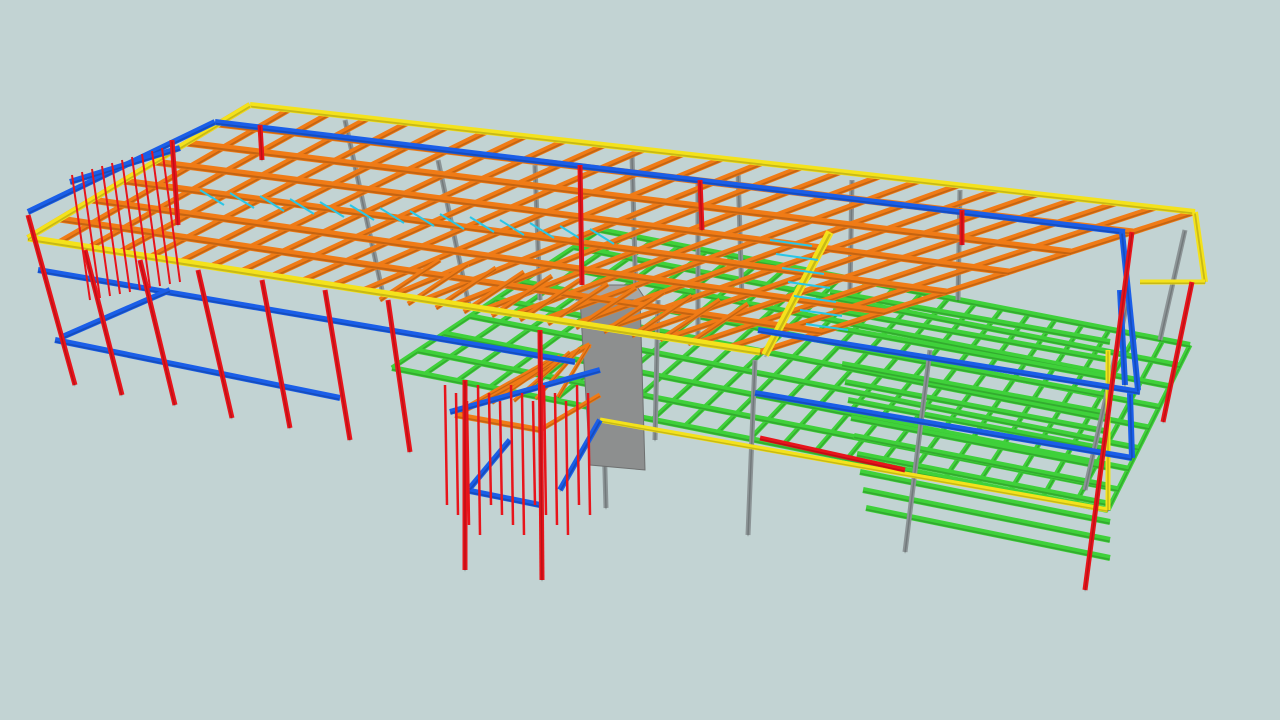  What do you see at coordinates (337, 366) in the screenshot?
I see `steel-column-5-shade` at bounding box center [337, 366].